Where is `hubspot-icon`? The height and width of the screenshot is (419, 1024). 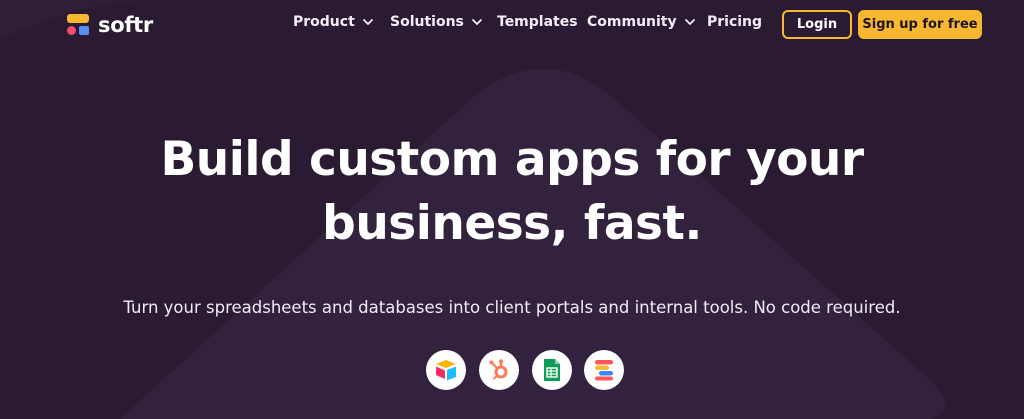 hubspot-icon is located at coordinates (499, 370).